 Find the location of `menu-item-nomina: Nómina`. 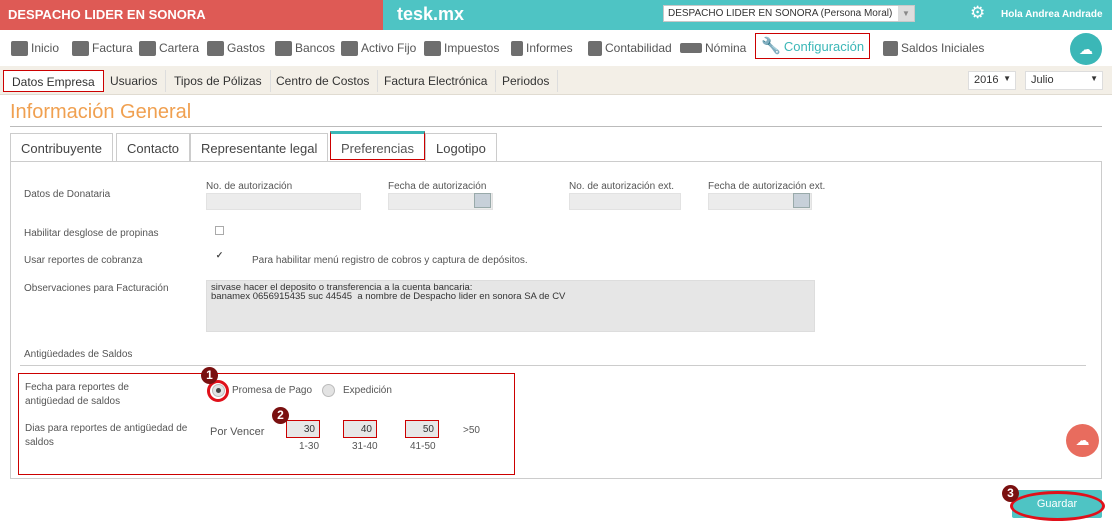

menu-item-nomina: Nómina is located at coordinates (713, 48).